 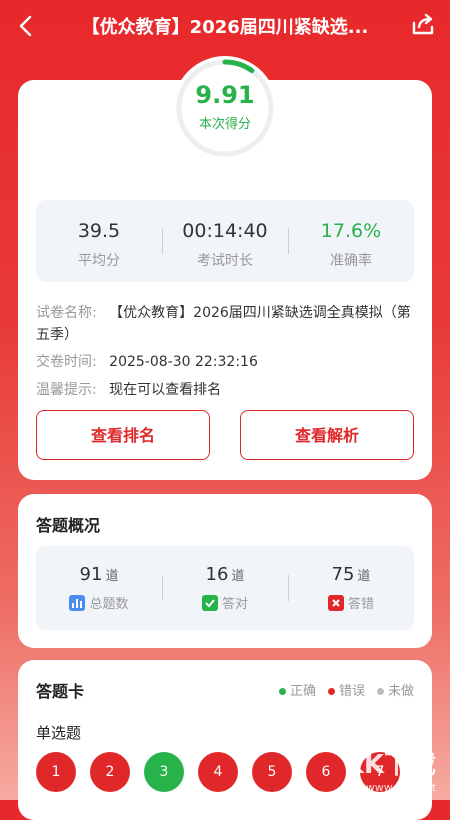 What do you see at coordinates (234, 604) in the screenshot?
I see `summary-correct-label: 答对` at bounding box center [234, 604].